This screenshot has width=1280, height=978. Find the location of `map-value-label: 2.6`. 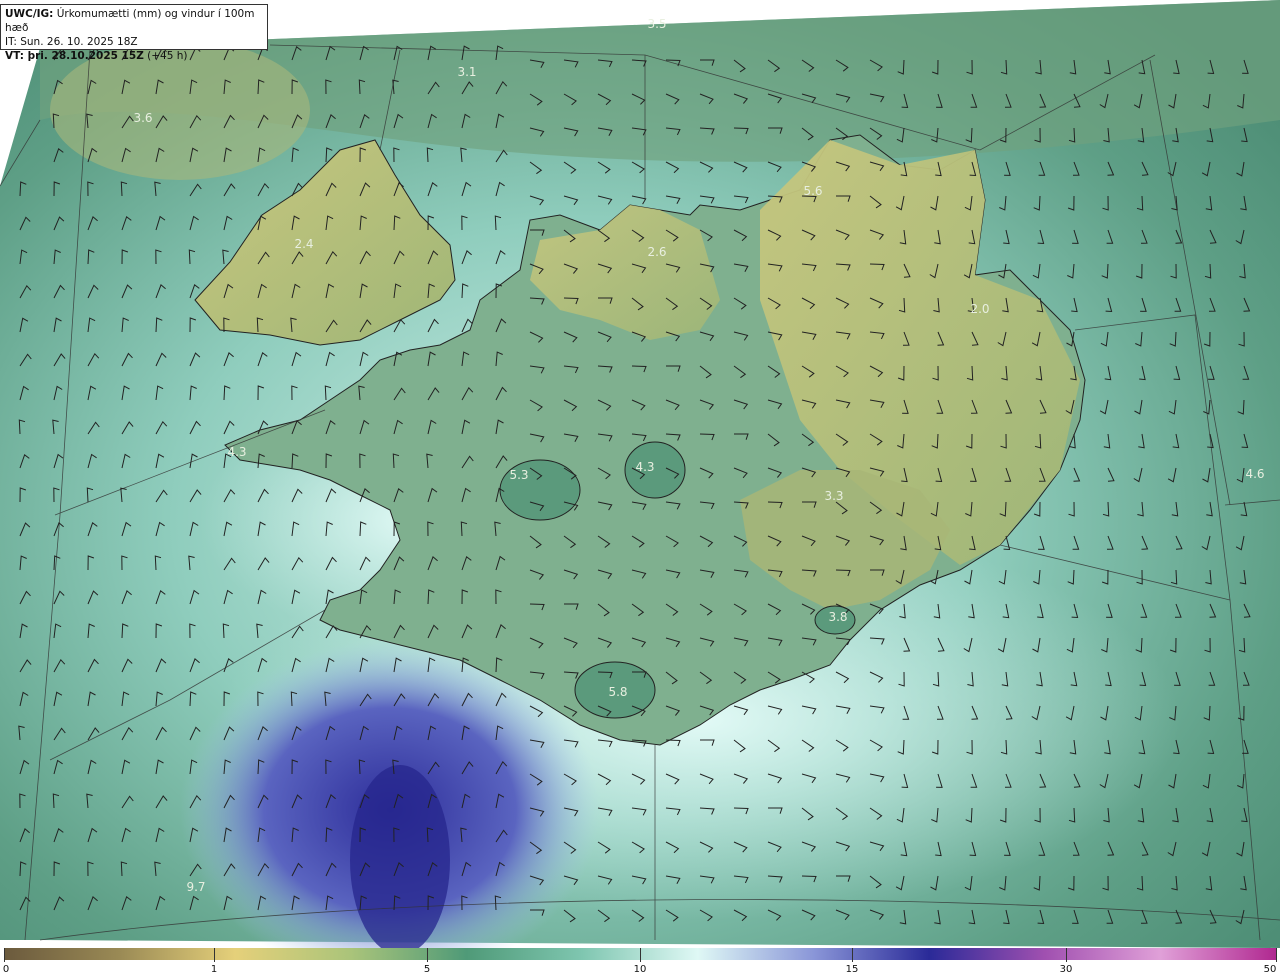

map-value-label: 2.6 is located at coordinates (656, 252).